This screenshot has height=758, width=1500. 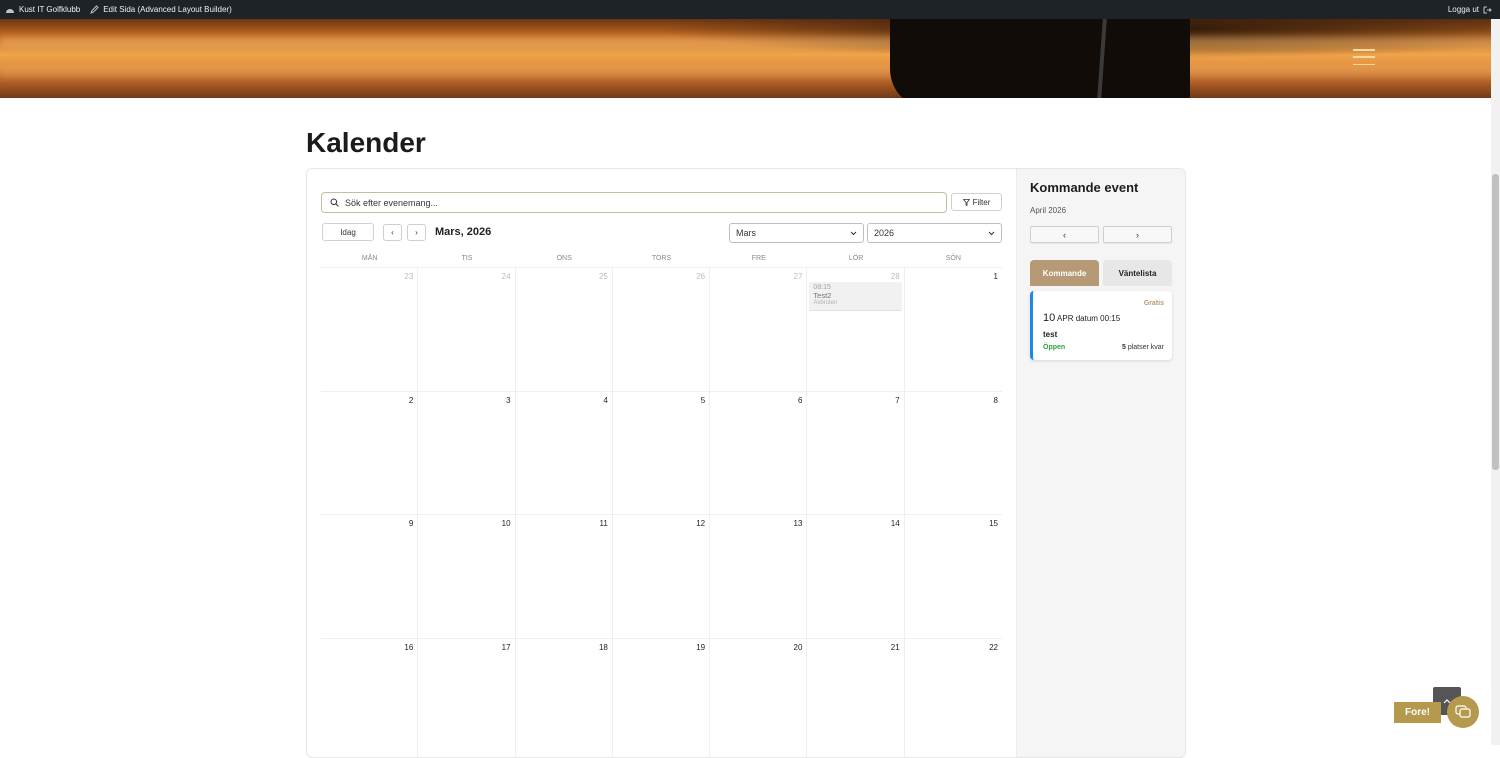 What do you see at coordinates (758, 454) in the screenshot?
I see `calendar-day-cell: 6` at bounding box center [758, 454].